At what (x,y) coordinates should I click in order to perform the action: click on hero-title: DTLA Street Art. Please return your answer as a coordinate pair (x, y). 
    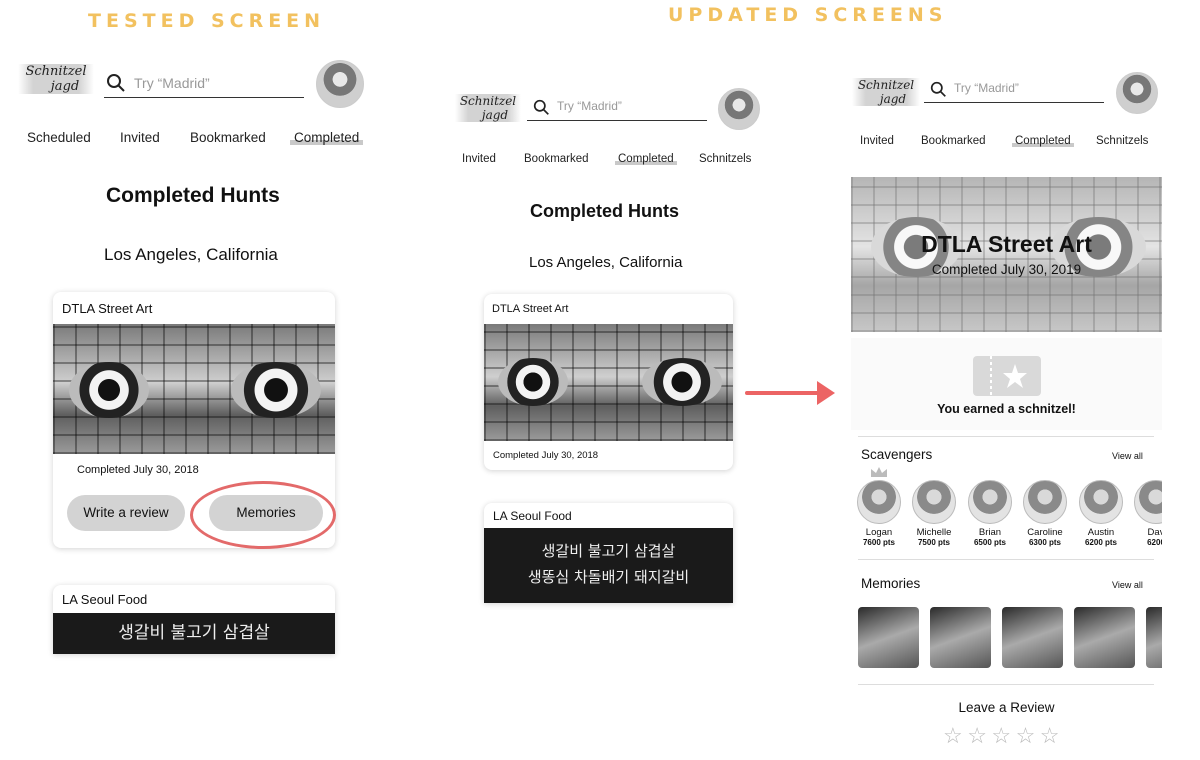
    Looking at the image, I should click on (1006, 244).